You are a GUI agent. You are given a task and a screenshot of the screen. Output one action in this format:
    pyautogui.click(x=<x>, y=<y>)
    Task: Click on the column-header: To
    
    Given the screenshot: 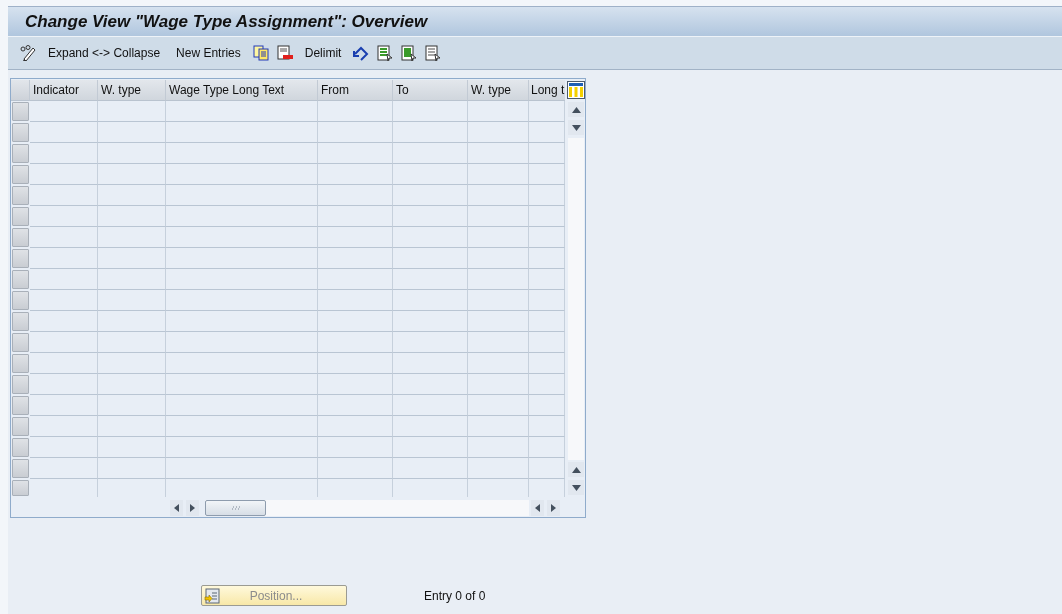 What is the action you would take?
    pyautogui.click(x=430, y=90)
    